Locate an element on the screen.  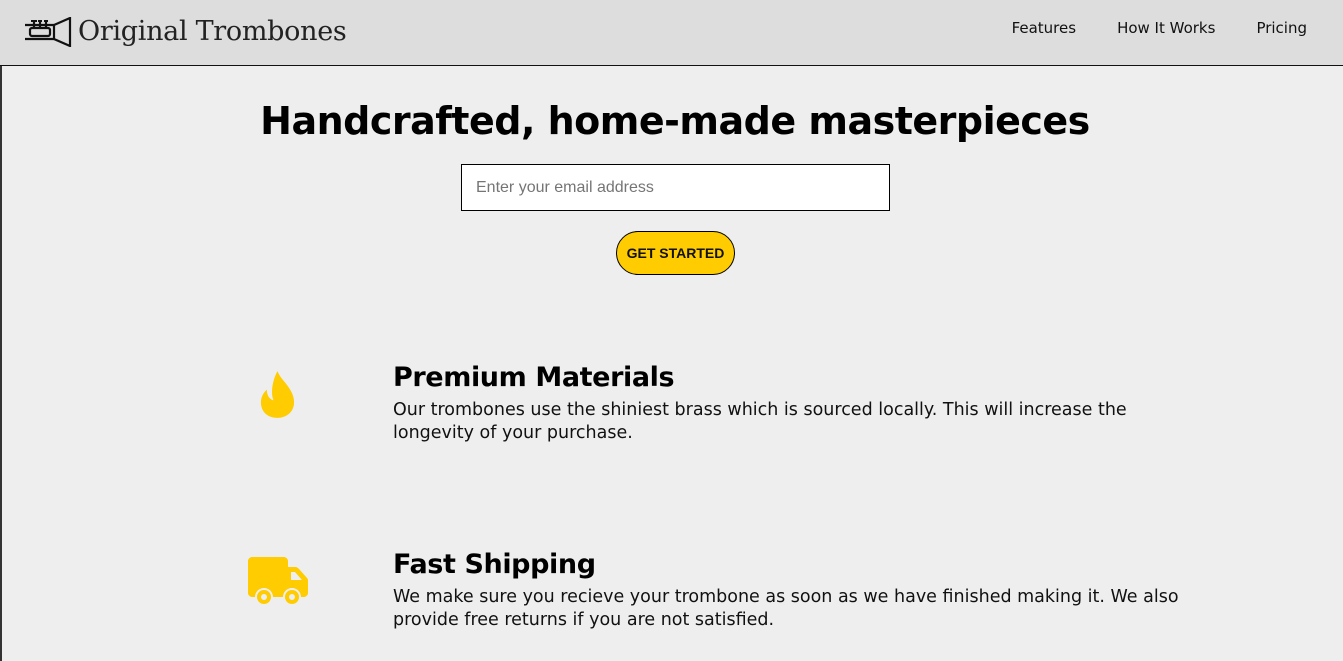
nav-link-pricing: Pricing is located at coordinates (1281, 28).